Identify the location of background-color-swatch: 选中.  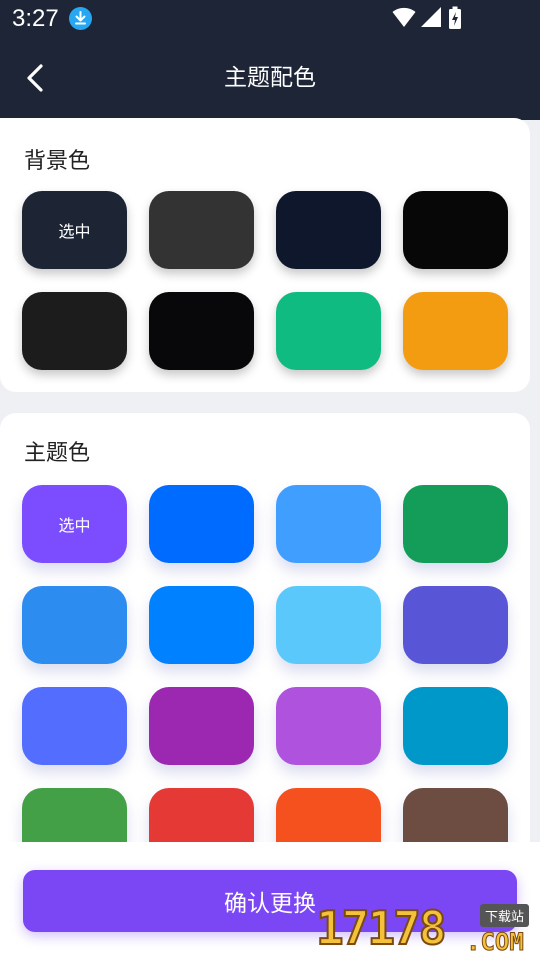
(74, 230).